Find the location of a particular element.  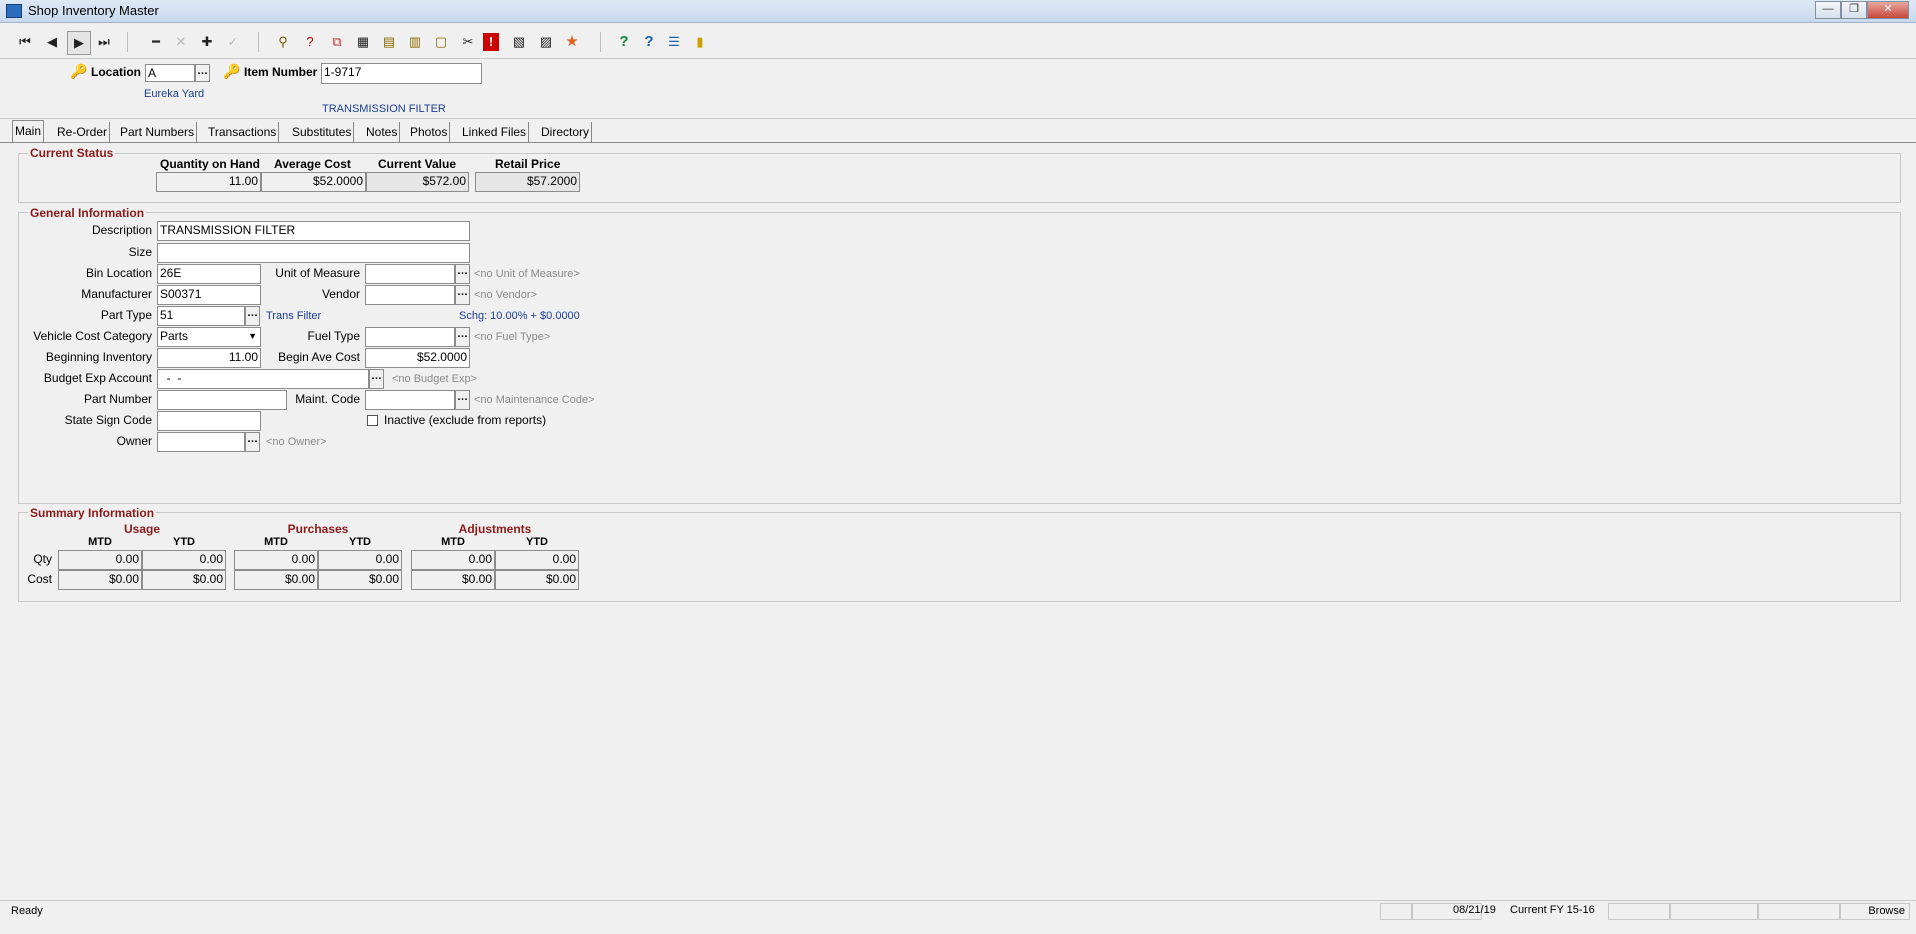

status-text: Ready is located at coordinates (27, 911).